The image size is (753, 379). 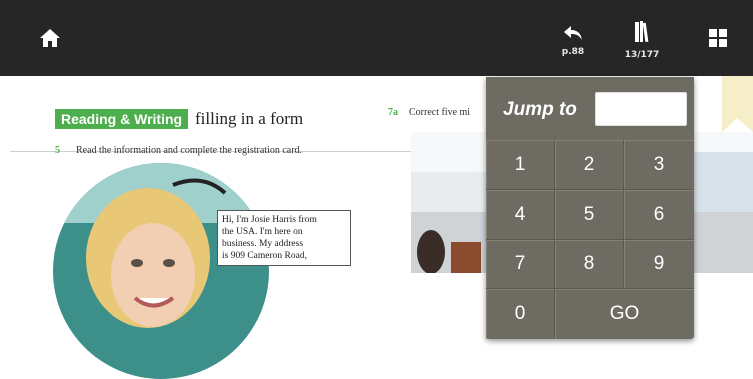 What do you see at coordinates (659, 264) in the screenshot?
I see `key-9: 9` at bounding box center [659, 264].